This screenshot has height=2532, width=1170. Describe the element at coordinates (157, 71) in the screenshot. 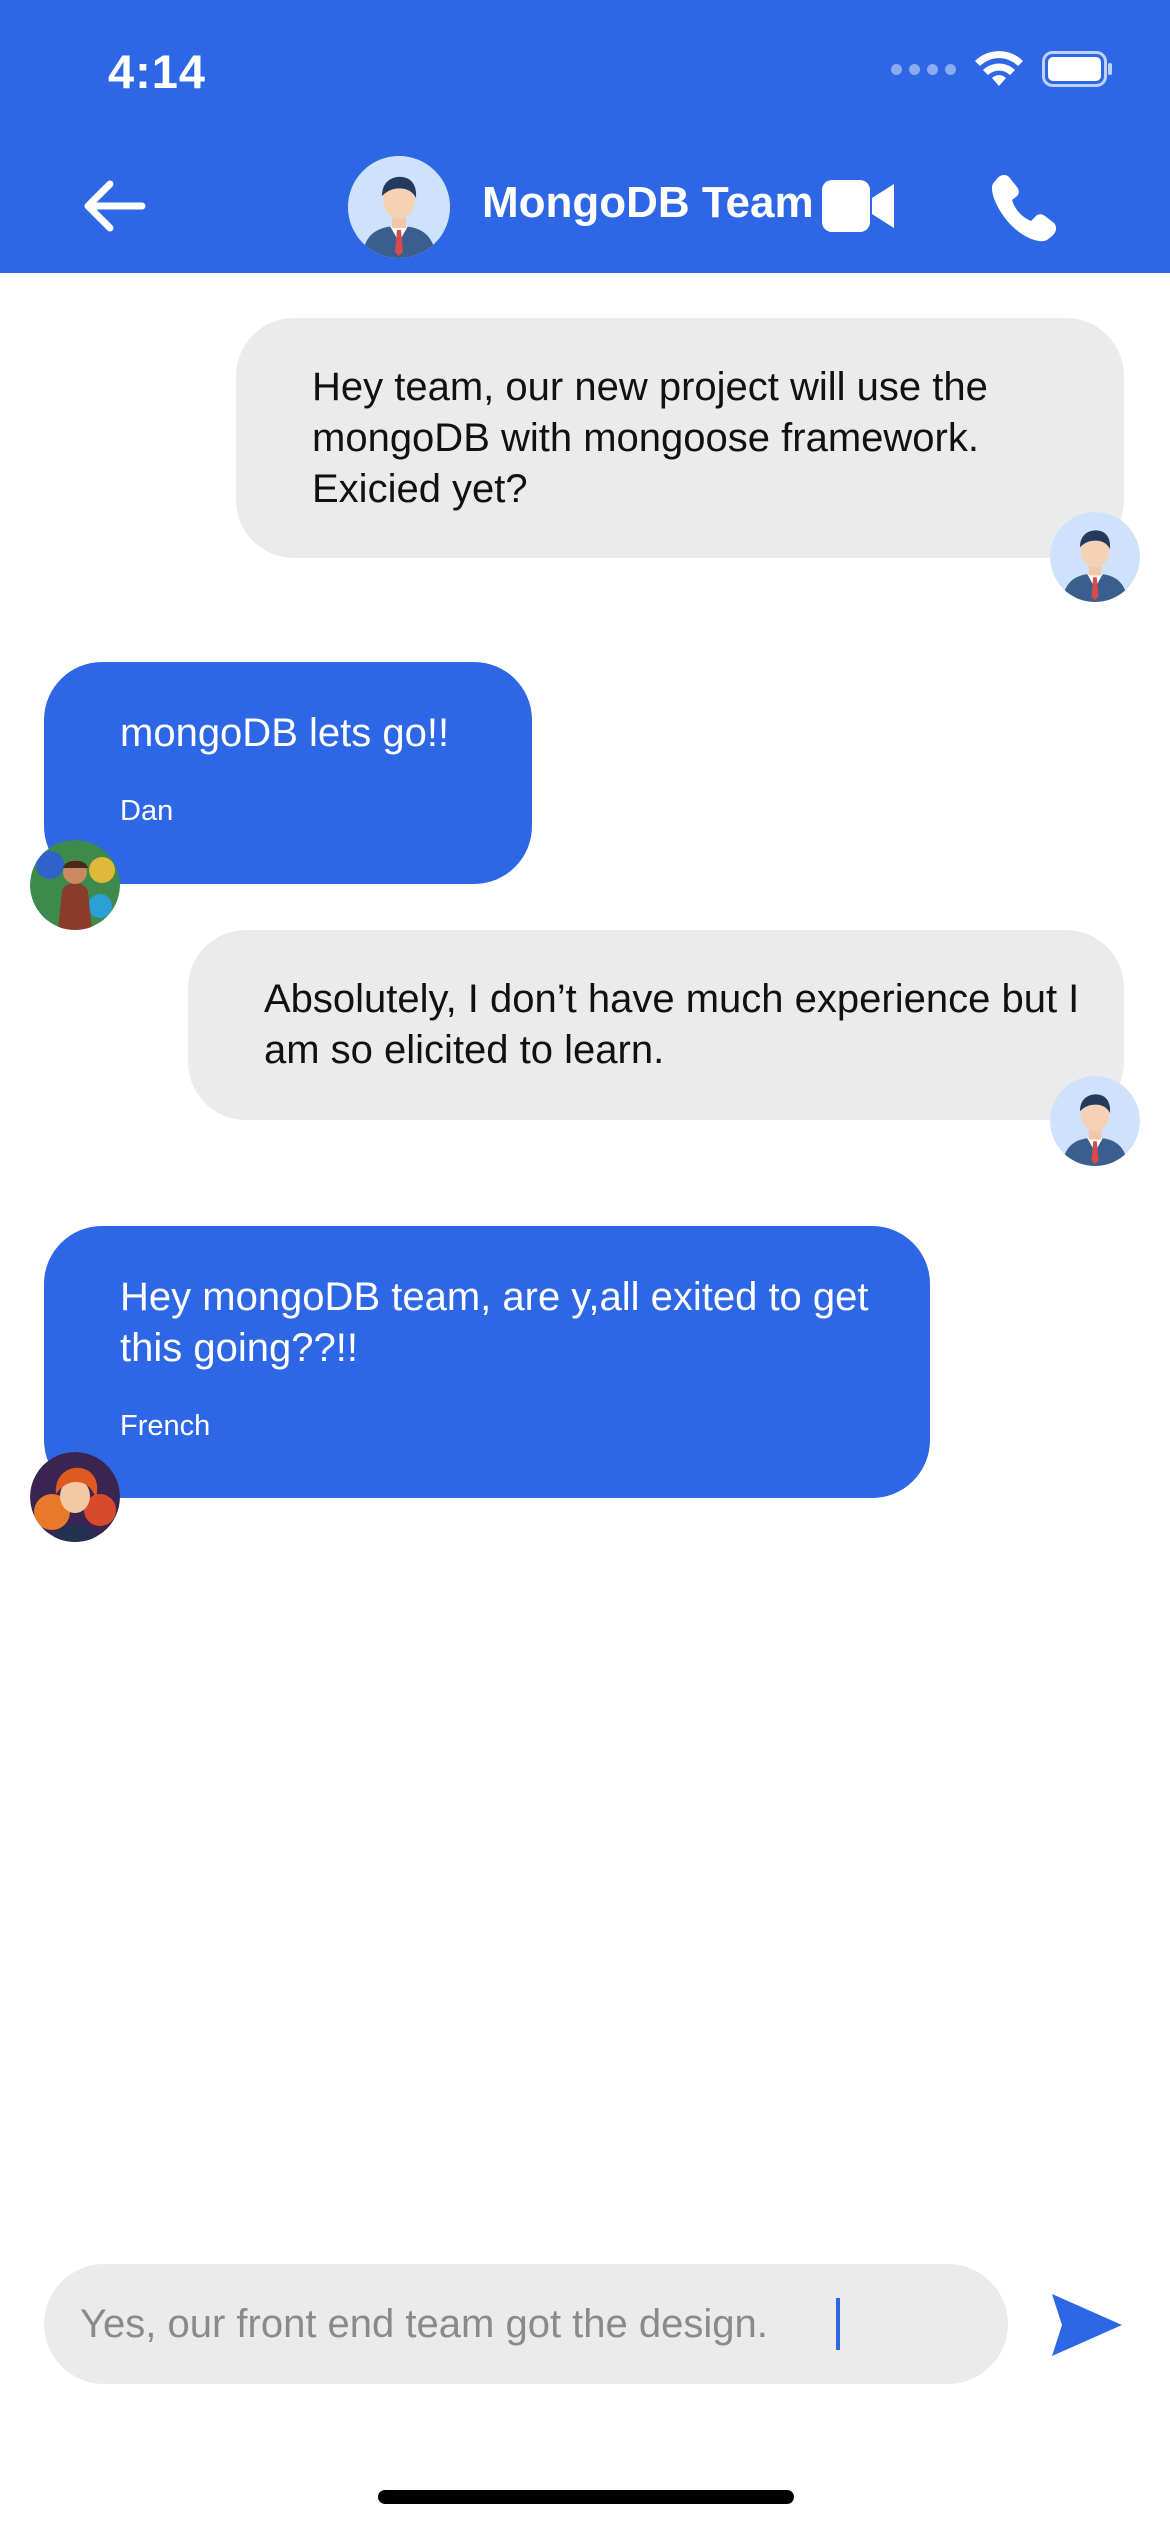

I see `status-time: 4:14` at that location.